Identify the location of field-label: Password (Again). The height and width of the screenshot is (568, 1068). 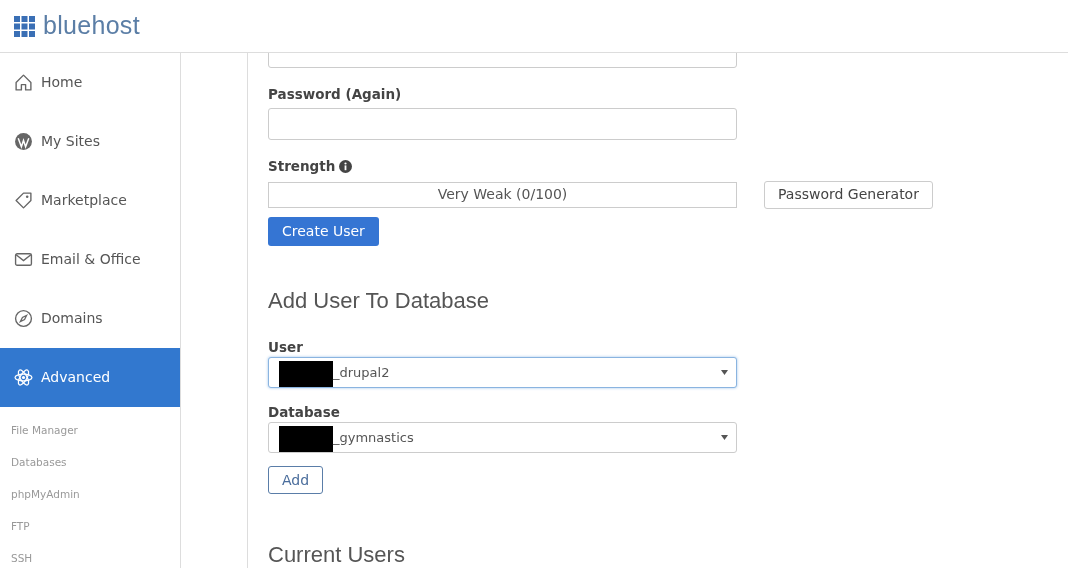
(335, 94).